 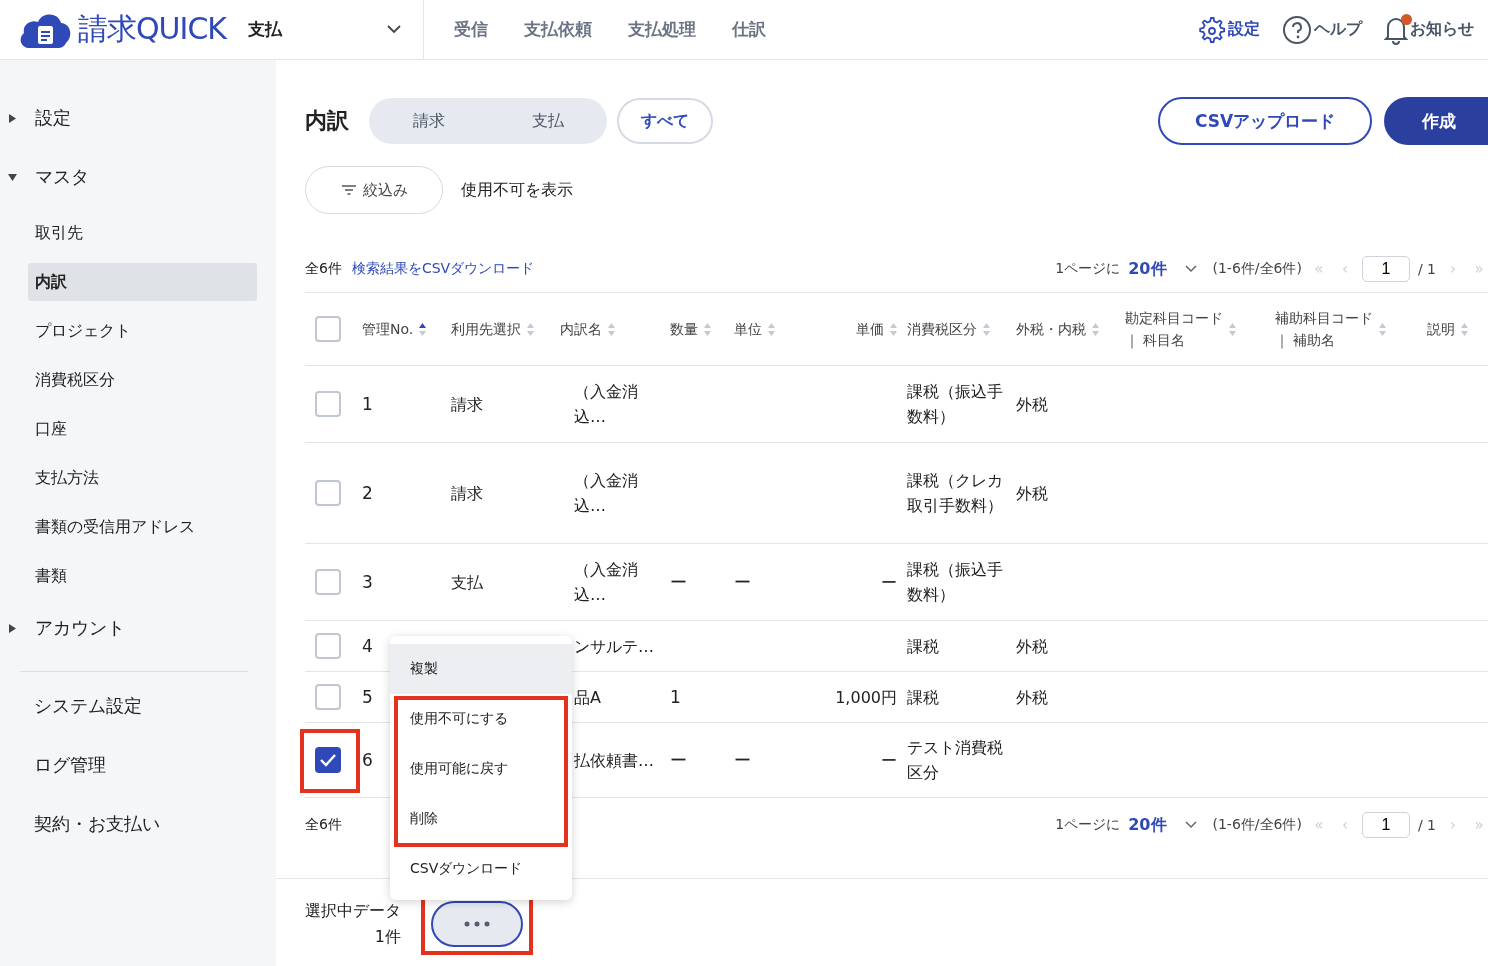 I want to click on table-cell: 6, so click(x=367, y=759).